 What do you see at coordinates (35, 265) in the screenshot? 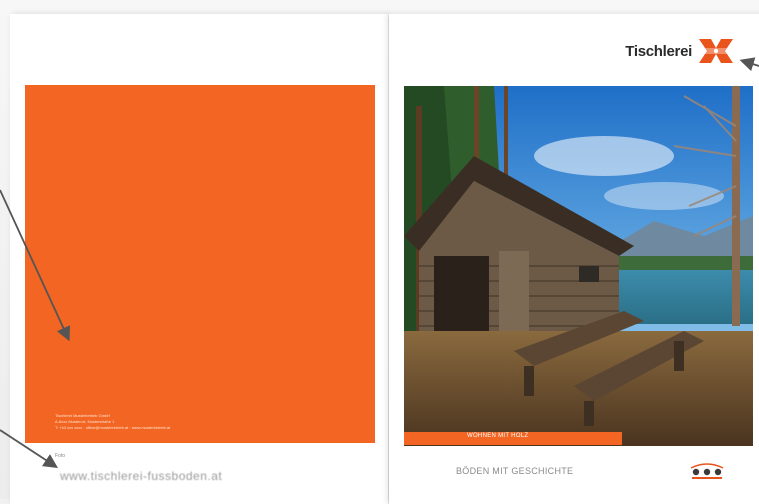
I see `arrow-to-orange-panel` at bounding box center [35, 265].